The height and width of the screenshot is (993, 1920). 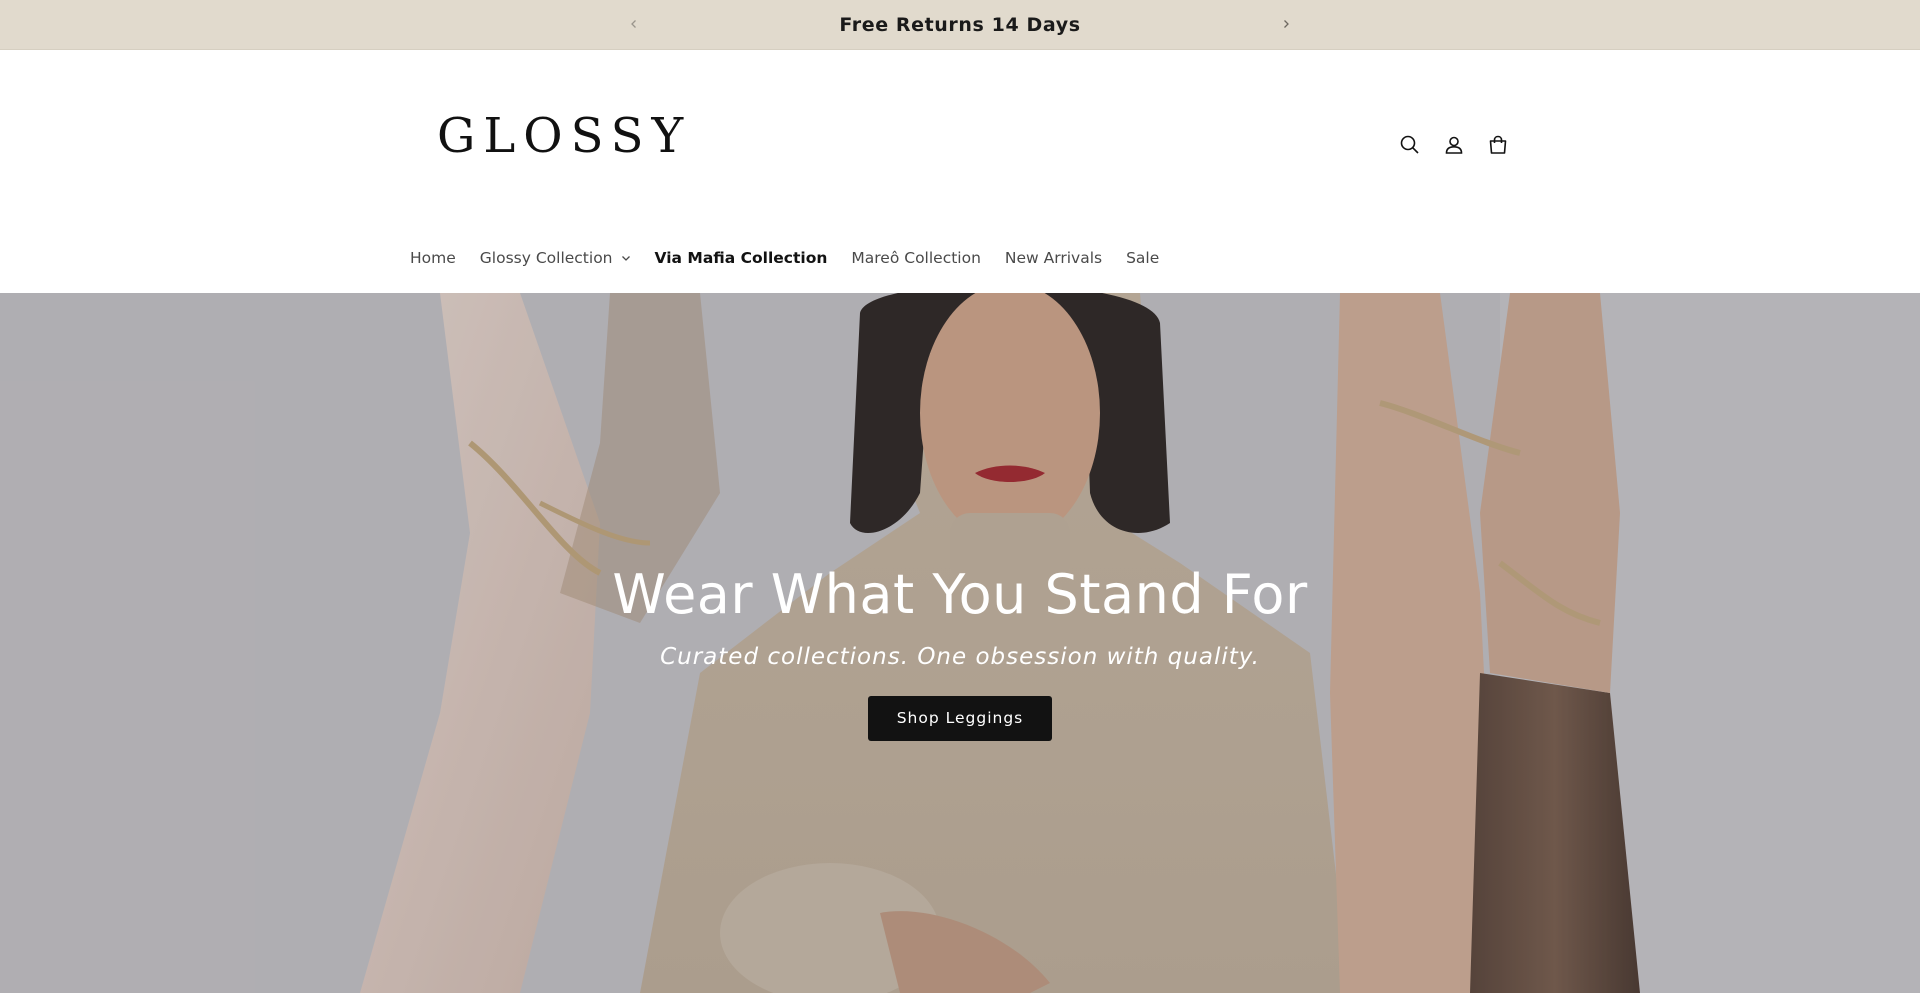 What do you see at coordinates (1286, 24) in the screenshot?
I see `chevron-right-icon` at bounding box center [1286, 24].